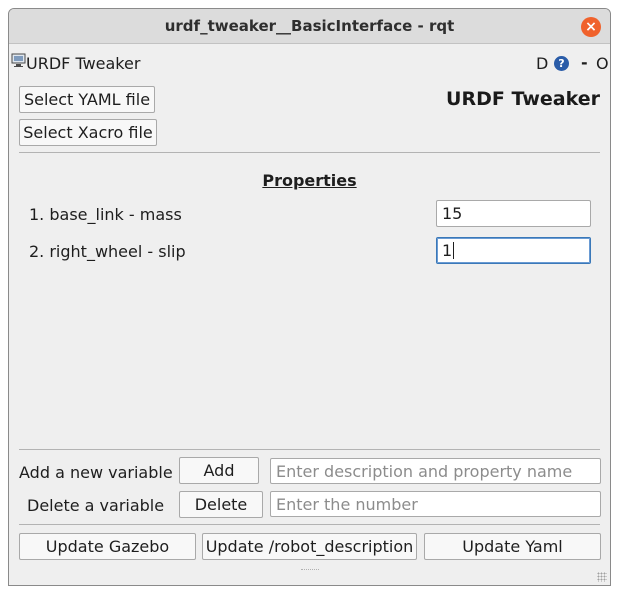 The image size is (620, 594). I want to click on minimize-button: -, so click(584, 62).